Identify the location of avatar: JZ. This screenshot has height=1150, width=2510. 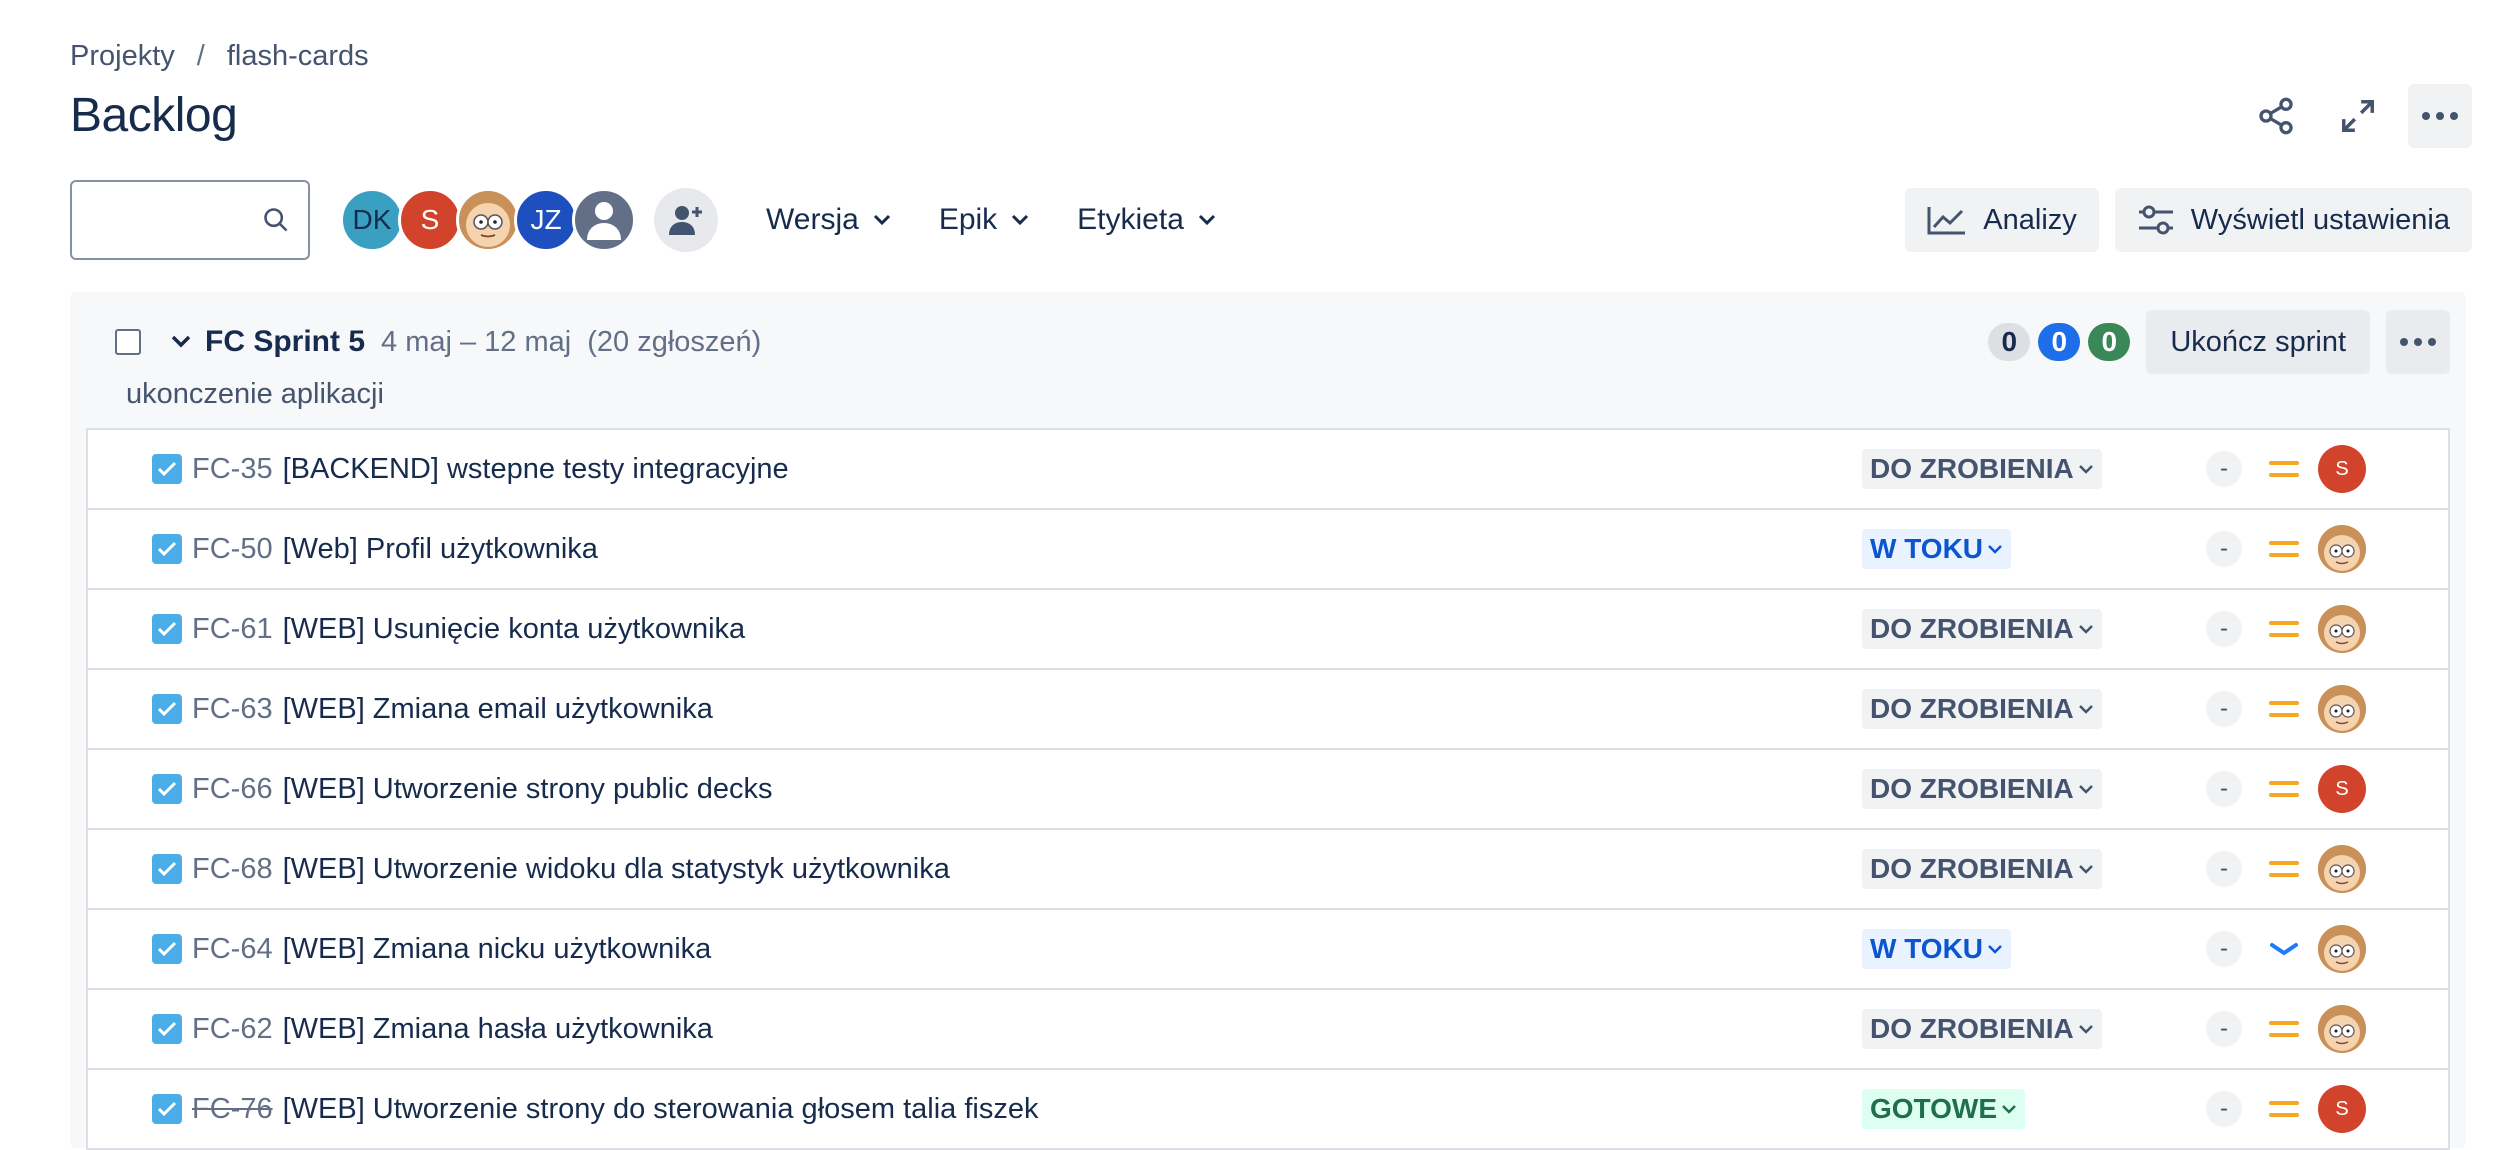
(546, 220).